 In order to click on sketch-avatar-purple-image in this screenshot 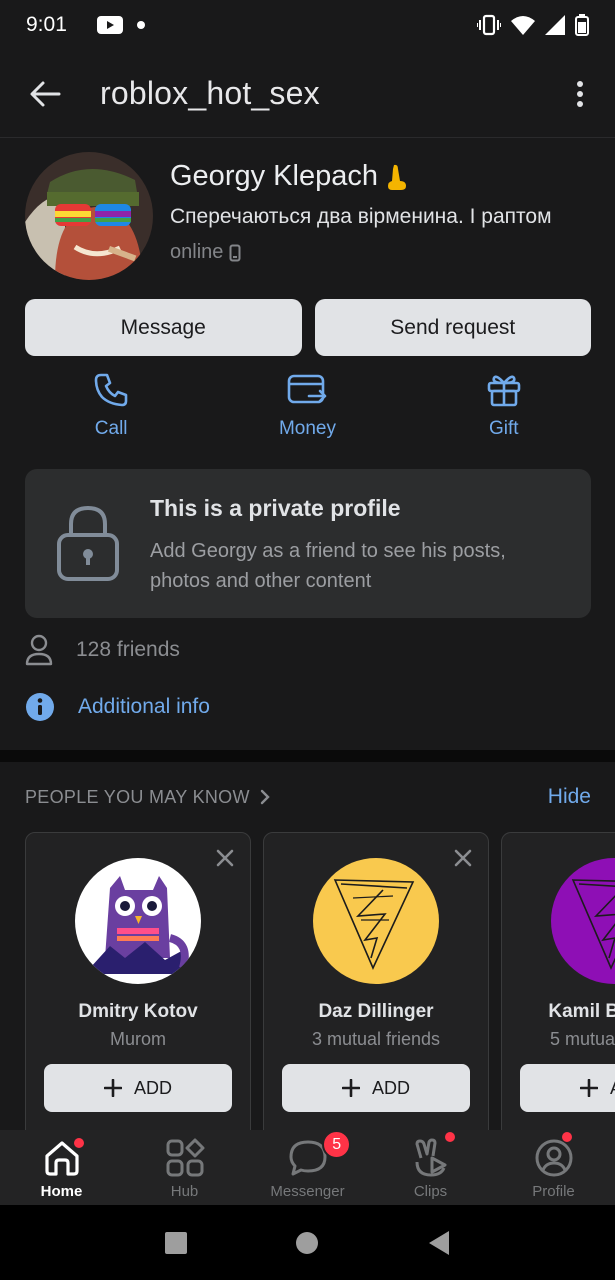, I will do `click(583, 921)`.